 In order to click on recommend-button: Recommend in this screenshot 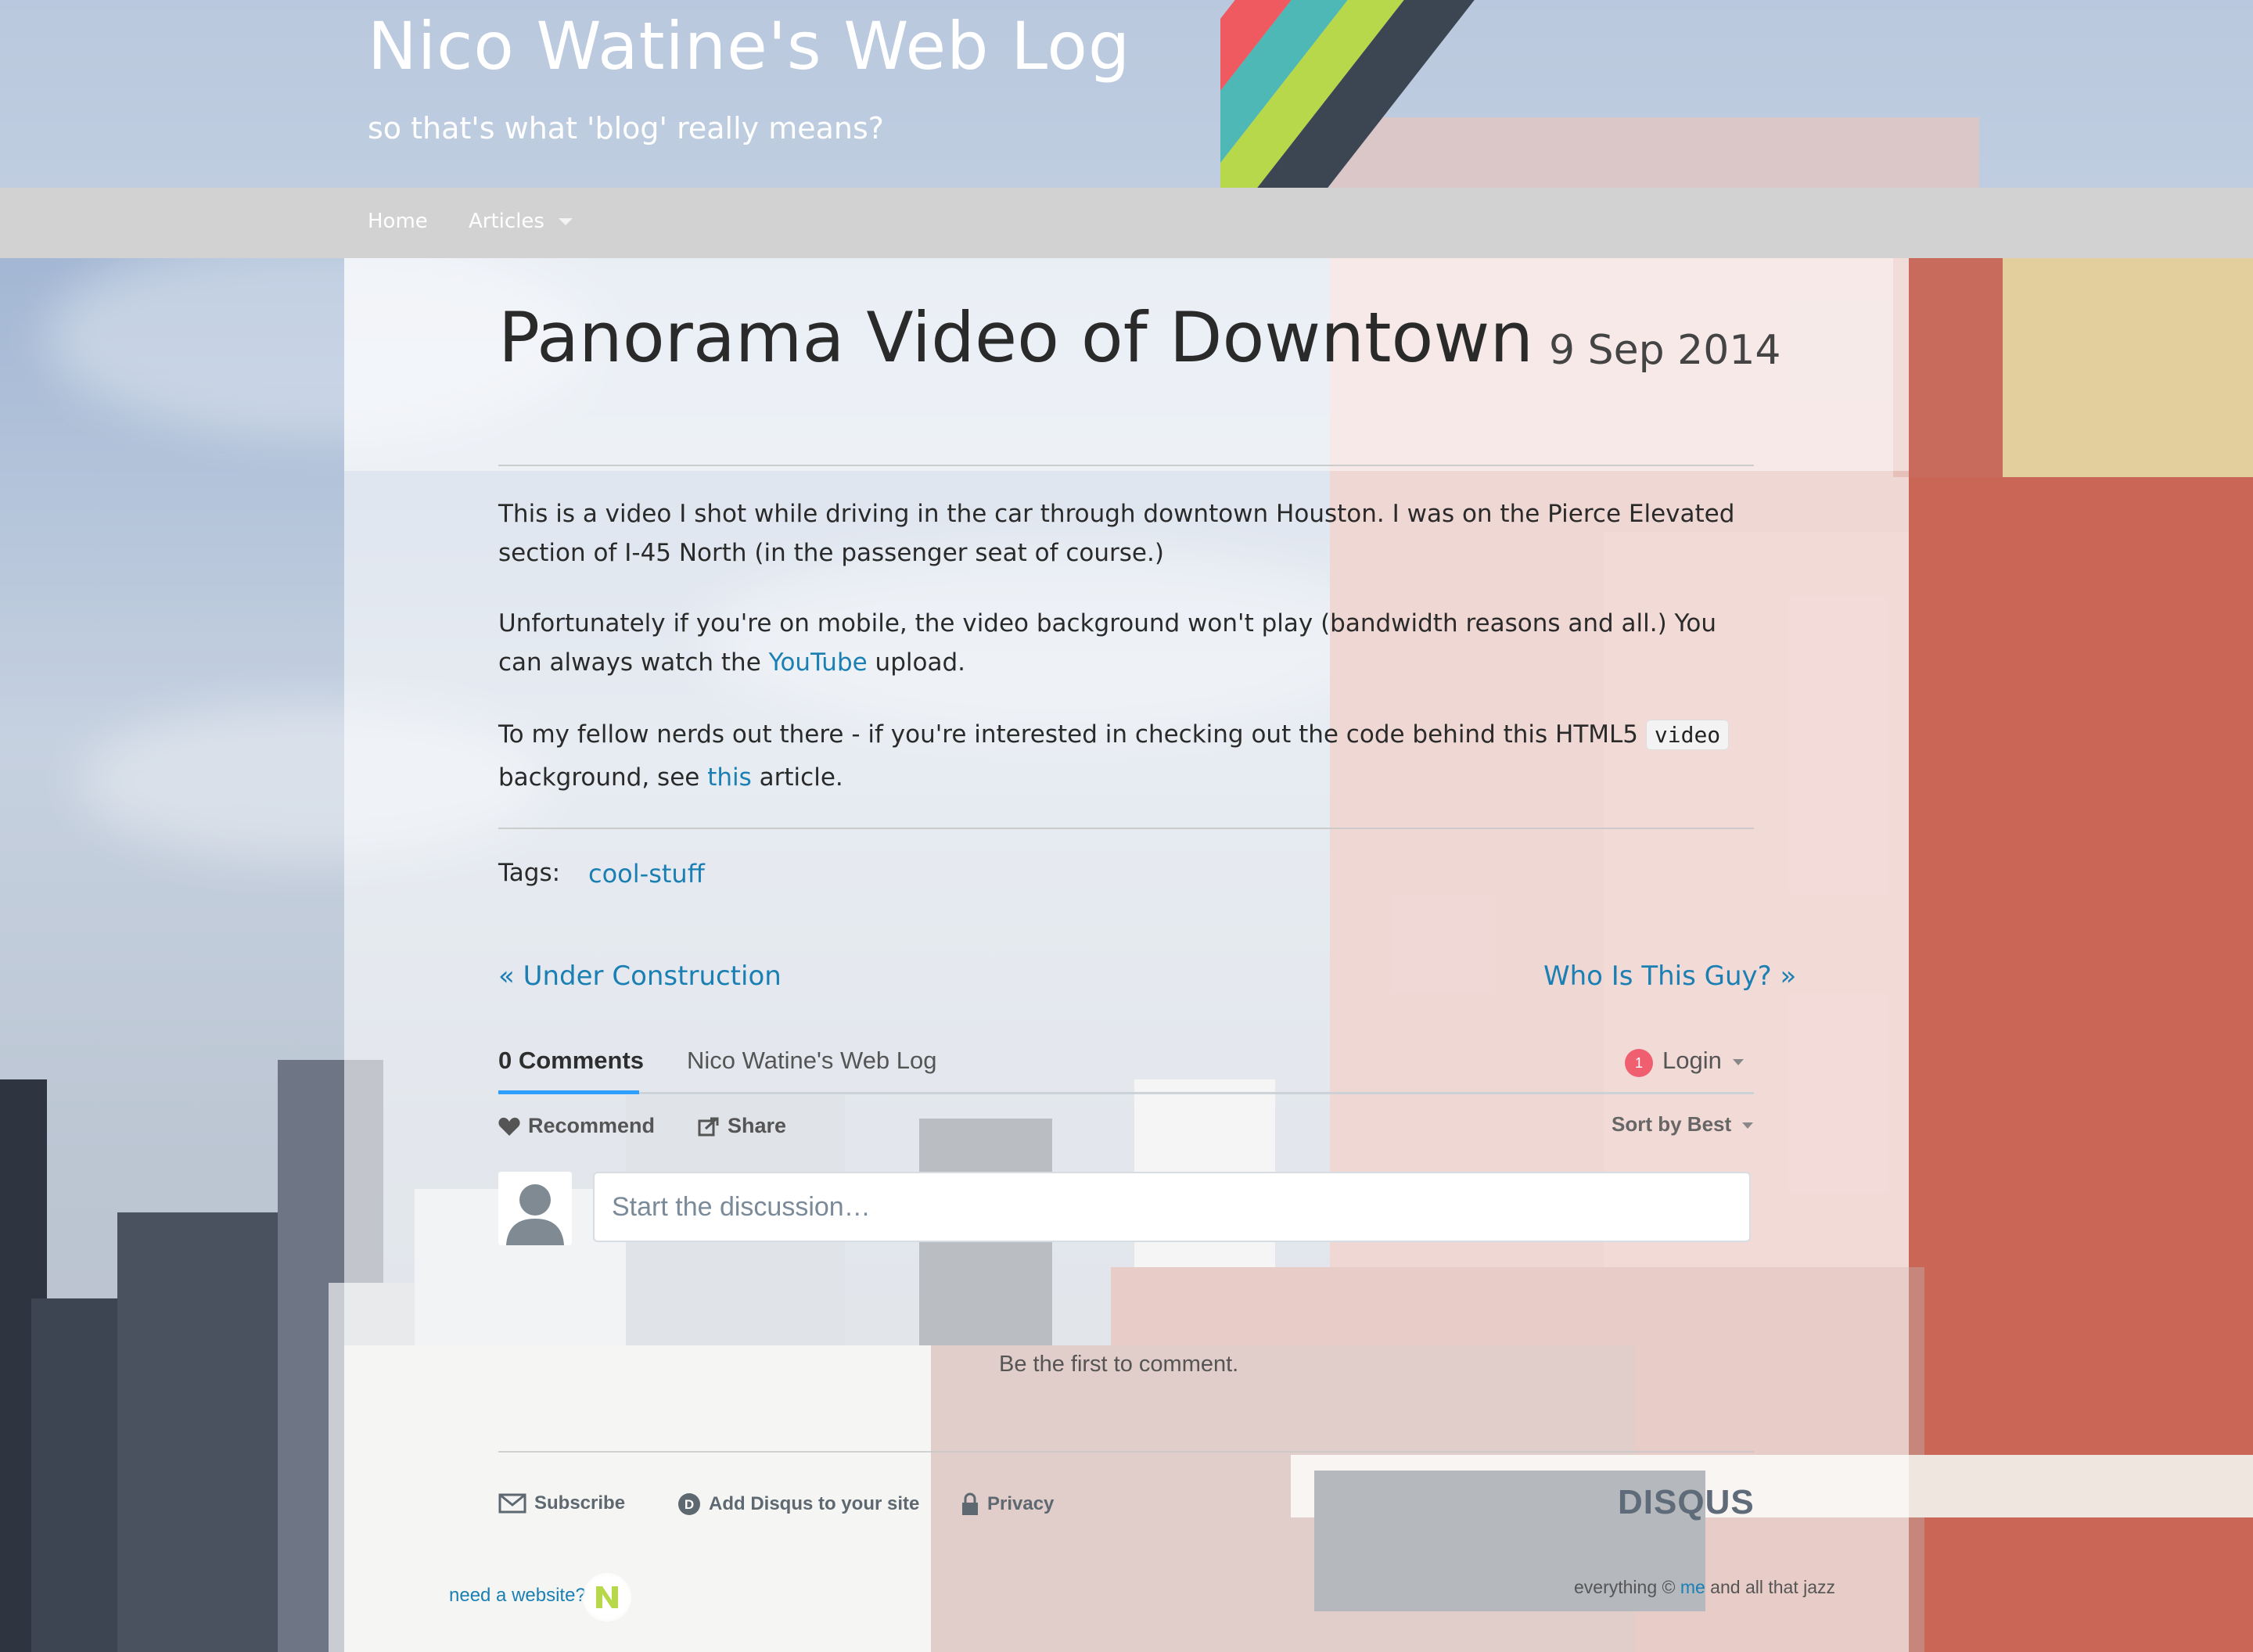, I will do `click(576, 1126)`.